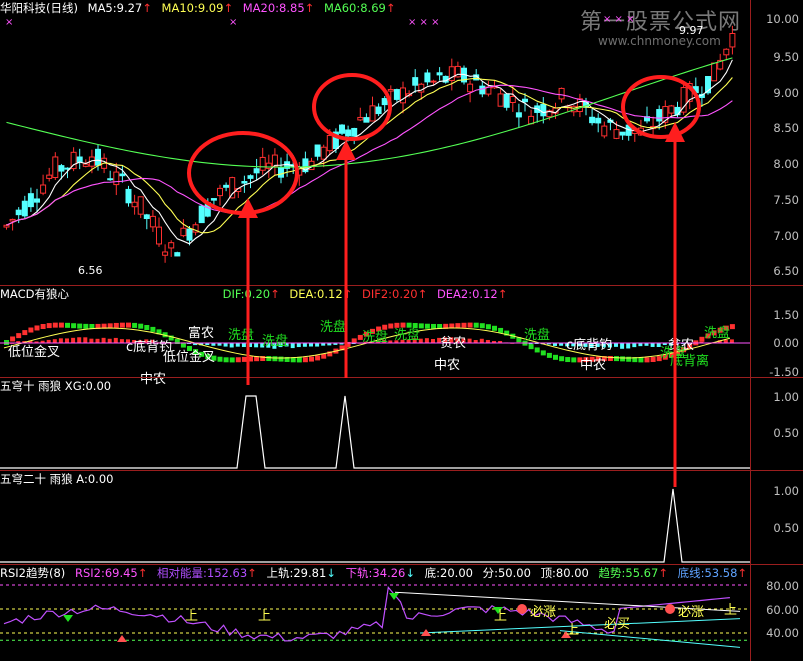 The height and width of the screenshot is (661, 803). Describe the element at coordinates (564, 573) in the screenshot. I see `top-line: 顶:80.00` at that location.